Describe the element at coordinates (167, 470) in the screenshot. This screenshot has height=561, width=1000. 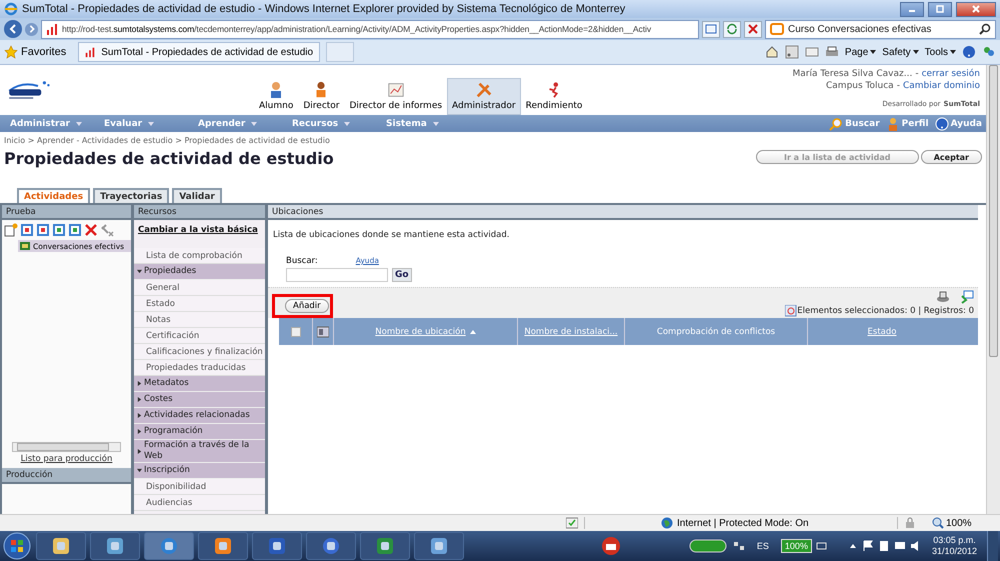
I see `section-label: Inscripción` at that location.